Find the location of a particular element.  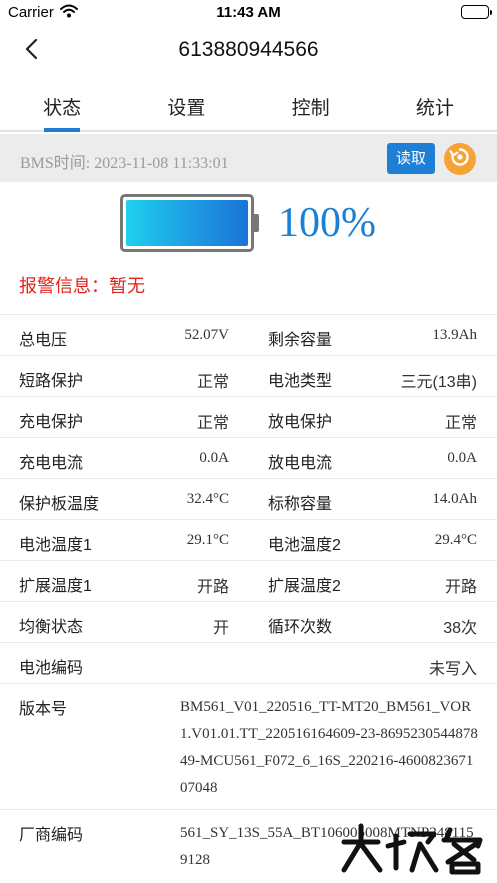

row-label: 总电压 is located at coordinates (43, 340).